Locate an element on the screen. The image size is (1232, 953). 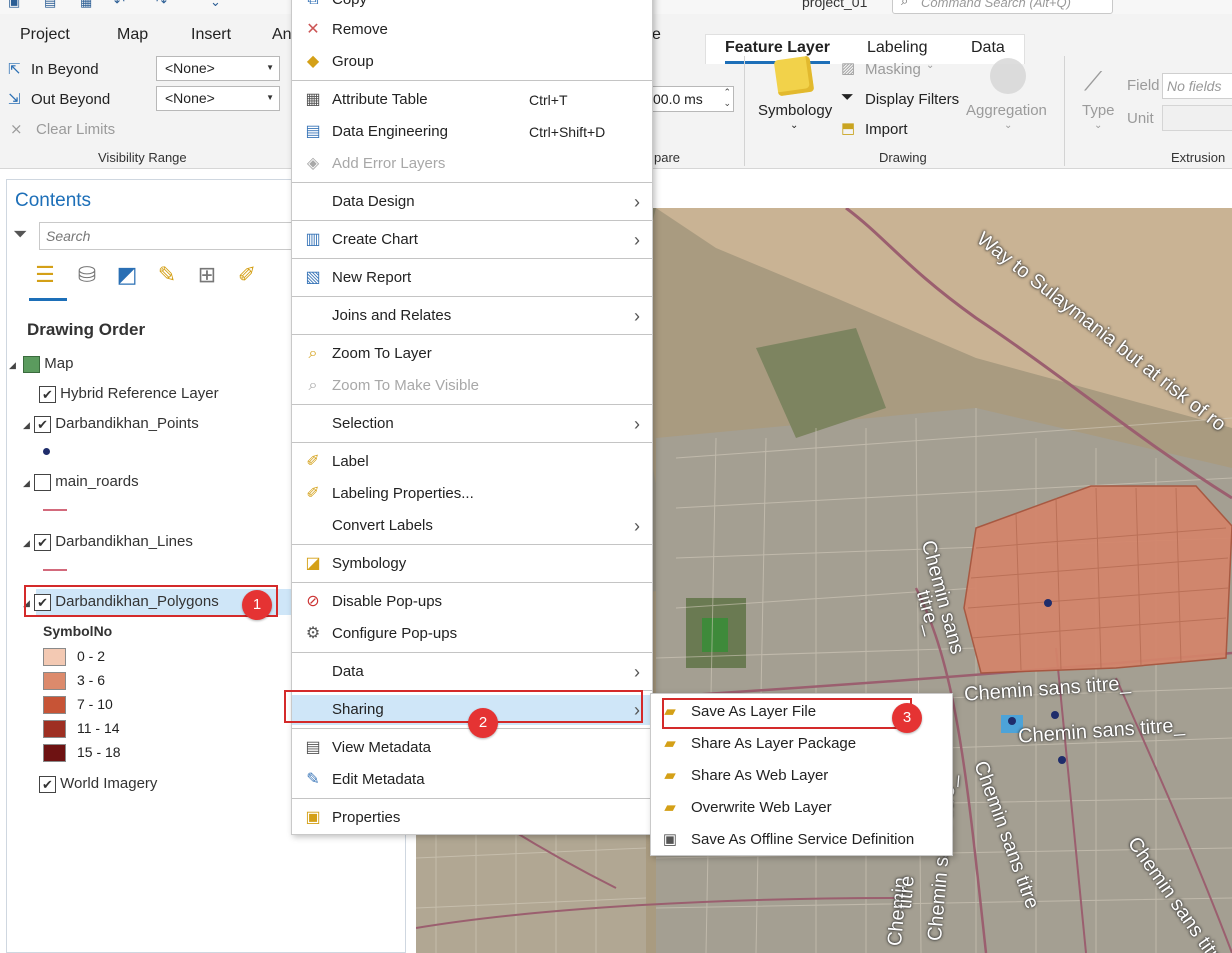
filter-icon: ⏷ is located at coordinates (20, 234).